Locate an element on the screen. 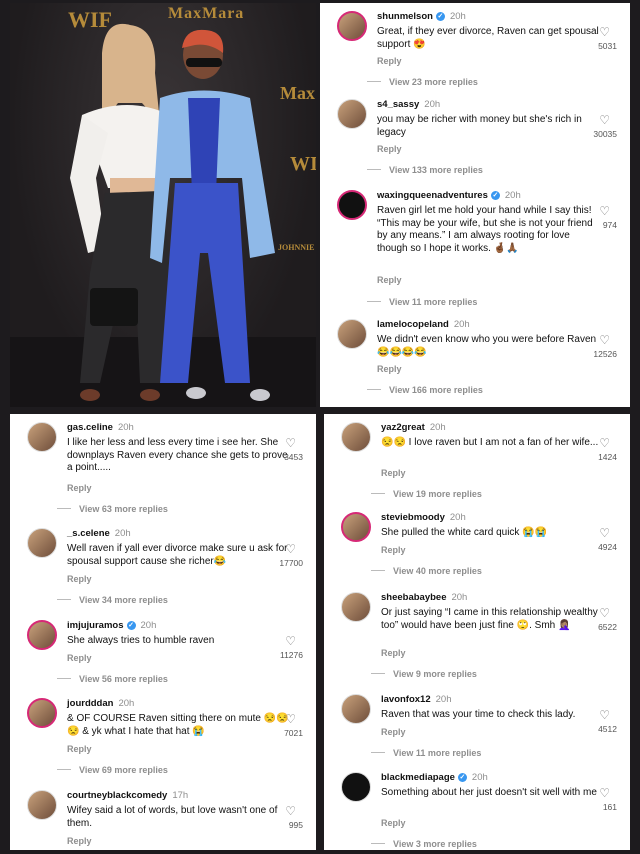 This screenshot has height=854, width=640. username: imjujuramos ✓ 20h is located at coordinates (111, 625).